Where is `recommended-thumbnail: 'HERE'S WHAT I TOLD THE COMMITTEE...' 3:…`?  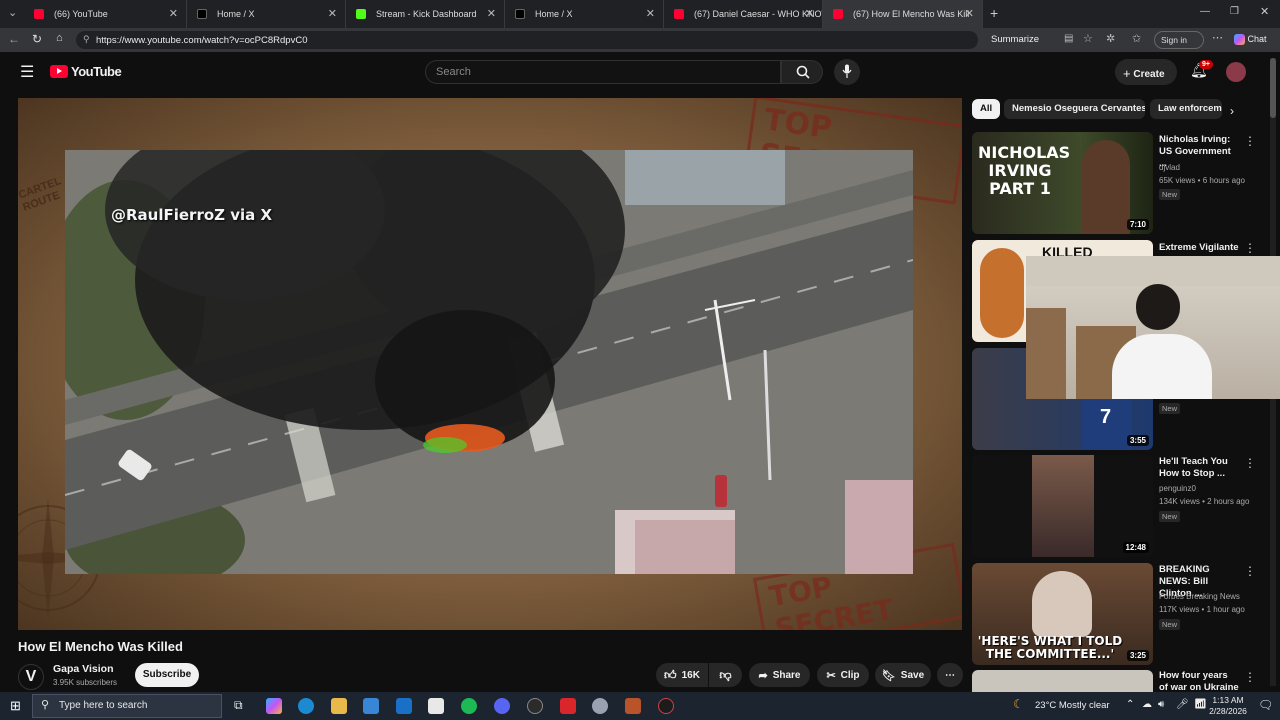
recommended-thumbnail: 'HERE'S WHAT I TOLD THE COMMITTEE...' 3:… is located at coordinates (1062, 614).